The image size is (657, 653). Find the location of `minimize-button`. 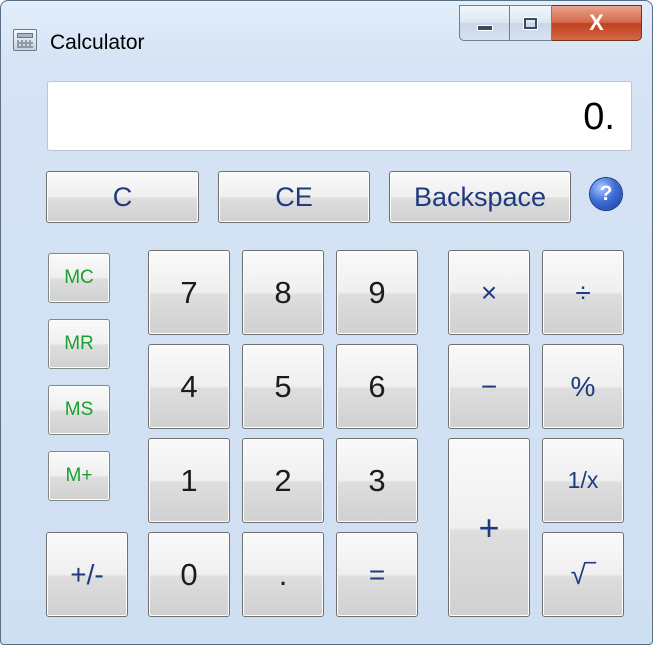

minimize-button is located at coordinates (484, 23).